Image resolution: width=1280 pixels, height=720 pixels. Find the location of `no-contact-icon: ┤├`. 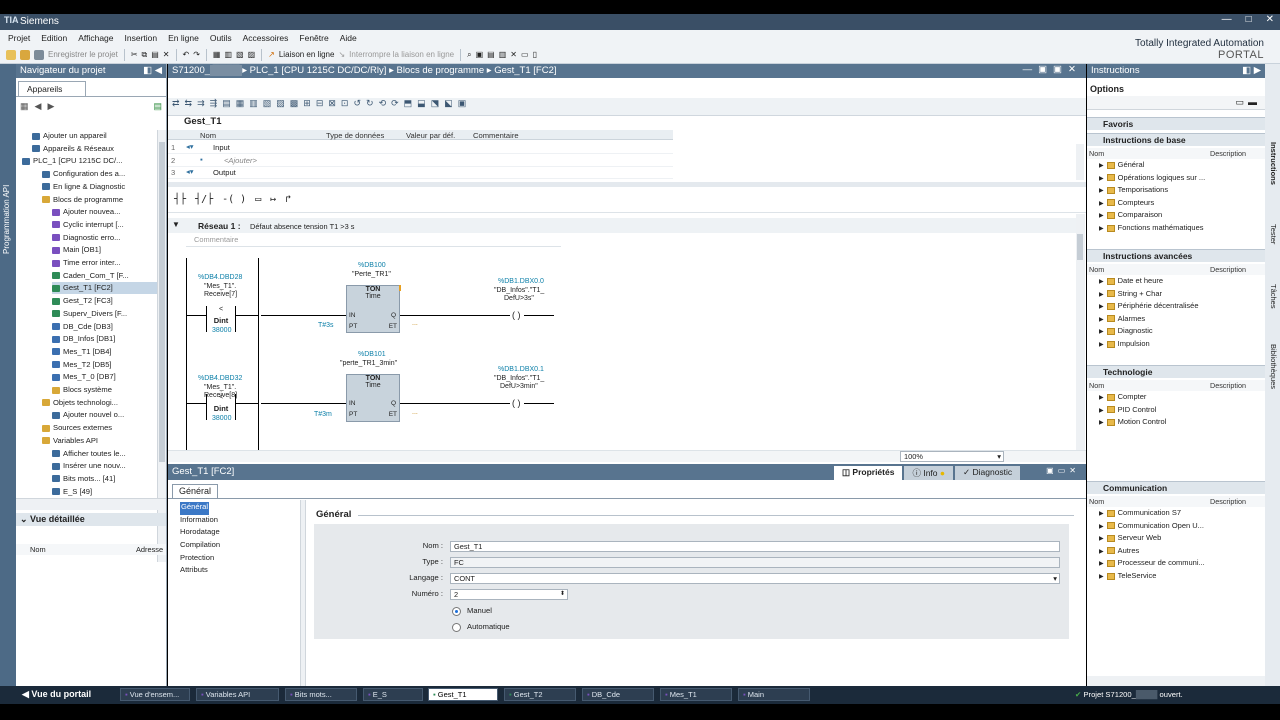

no-contact-icon: ┤├ is located at coordinates (180, 199).